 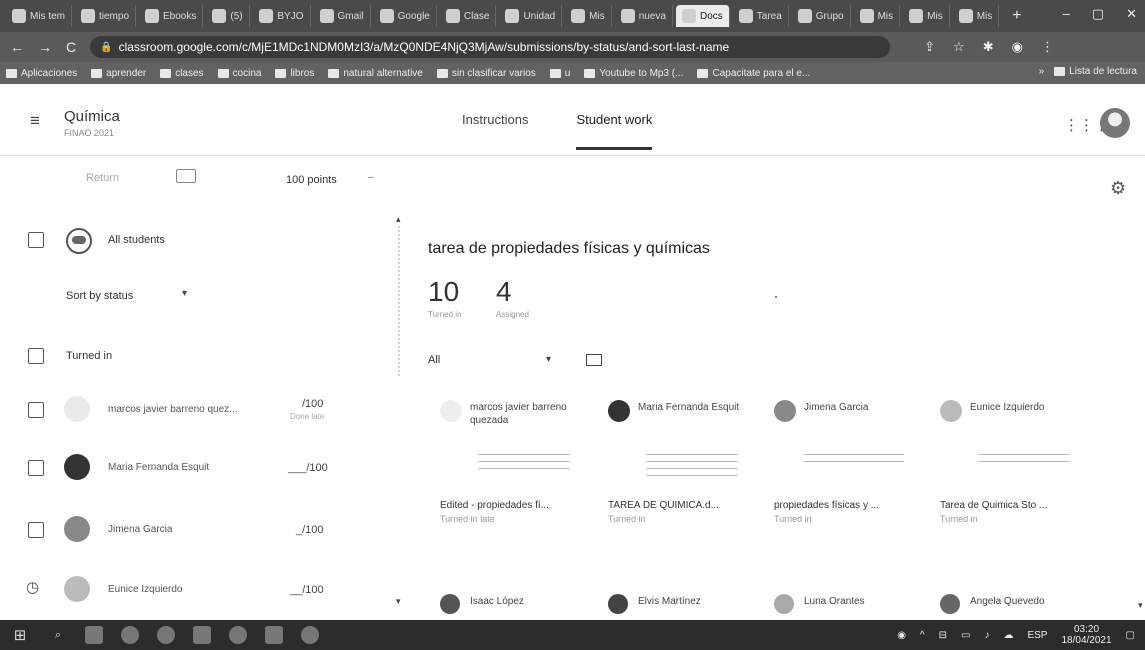 What do you see at coordinates (559, 73) in the screenshot?
I see `bookmark-item: u` at bounding box center [559, 73].